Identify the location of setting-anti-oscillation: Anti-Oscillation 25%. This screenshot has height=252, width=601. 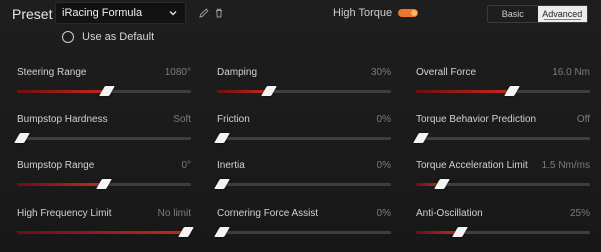
(503, 228).